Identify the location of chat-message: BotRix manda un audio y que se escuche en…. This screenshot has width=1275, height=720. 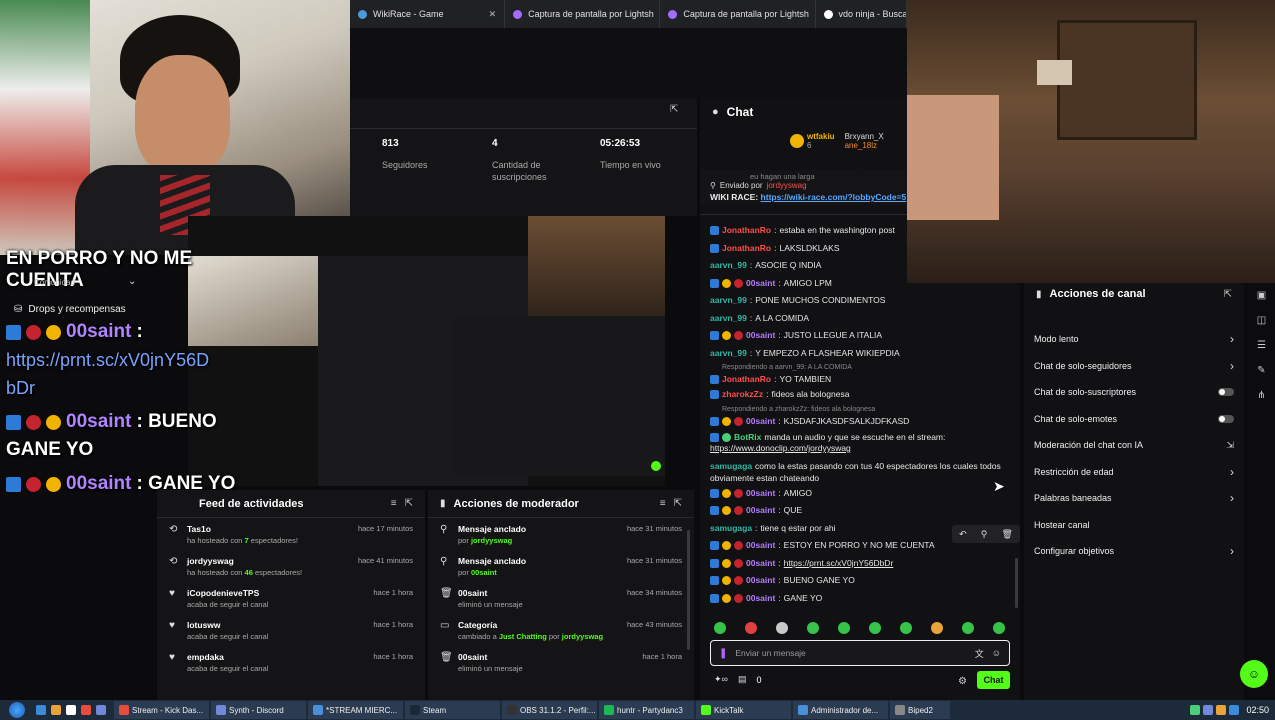
(861, 437).